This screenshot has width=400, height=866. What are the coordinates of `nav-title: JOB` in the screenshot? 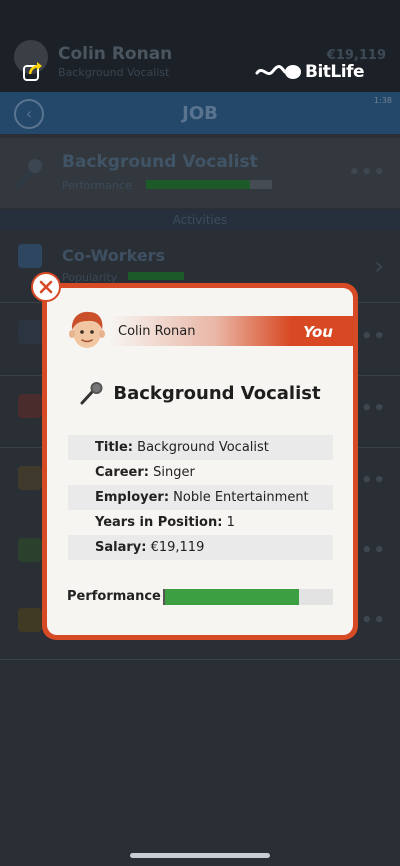 It's located at (200, 113).